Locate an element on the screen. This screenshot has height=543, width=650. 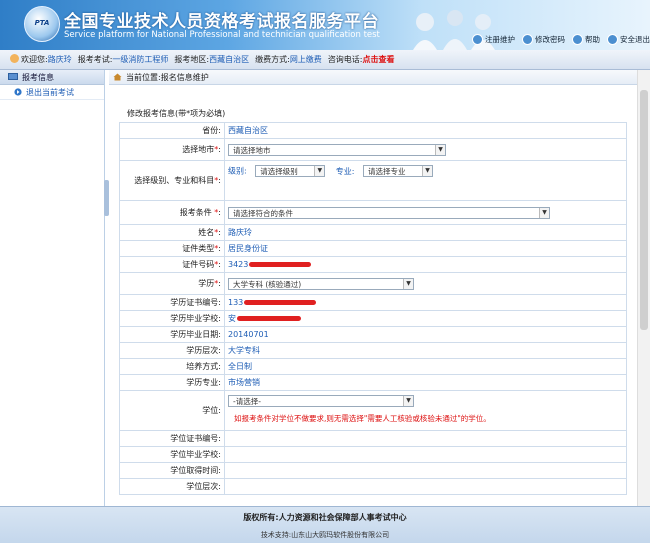
edu-school-value: 安 is located at coordinates (232, 318).